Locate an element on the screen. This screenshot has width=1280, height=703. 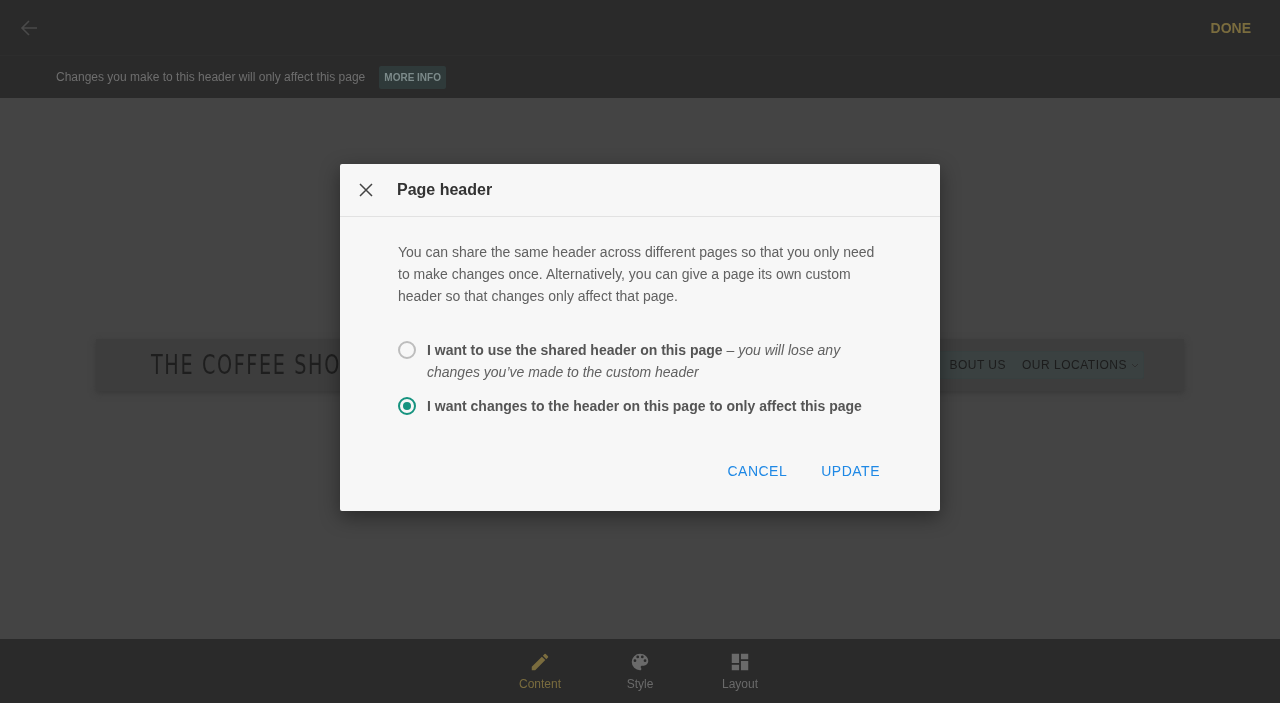
dialog-title: Page header is located at coordinates (445, 190).